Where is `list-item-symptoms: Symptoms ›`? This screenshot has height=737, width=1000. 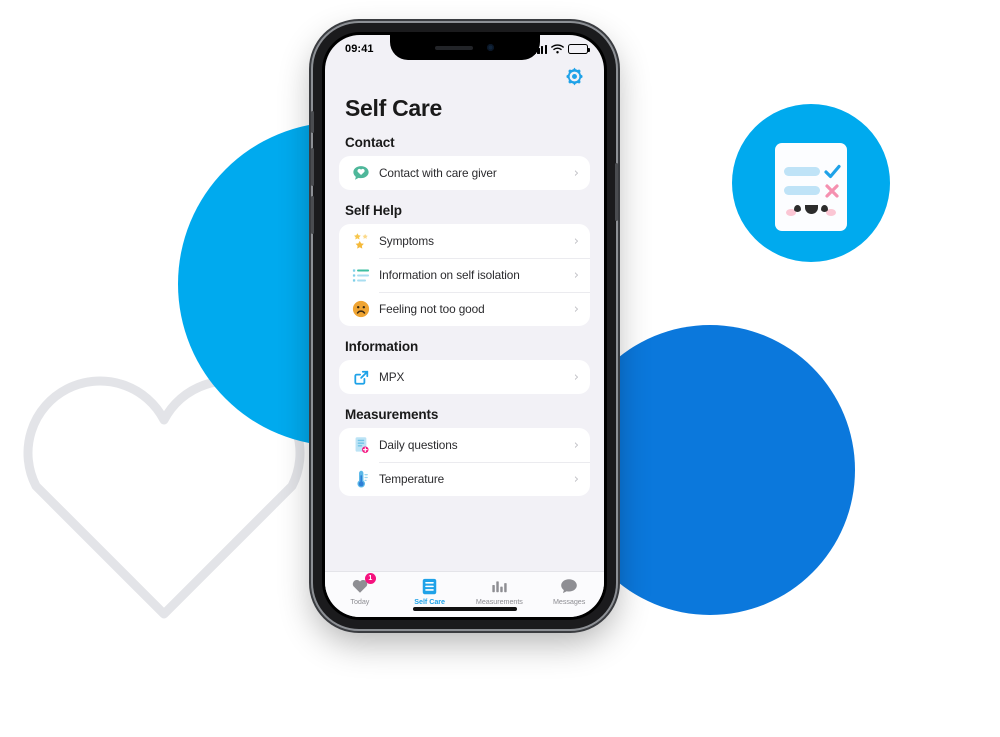 list-item-symptoms: Symptoms › is located at coordinates (464, 241).